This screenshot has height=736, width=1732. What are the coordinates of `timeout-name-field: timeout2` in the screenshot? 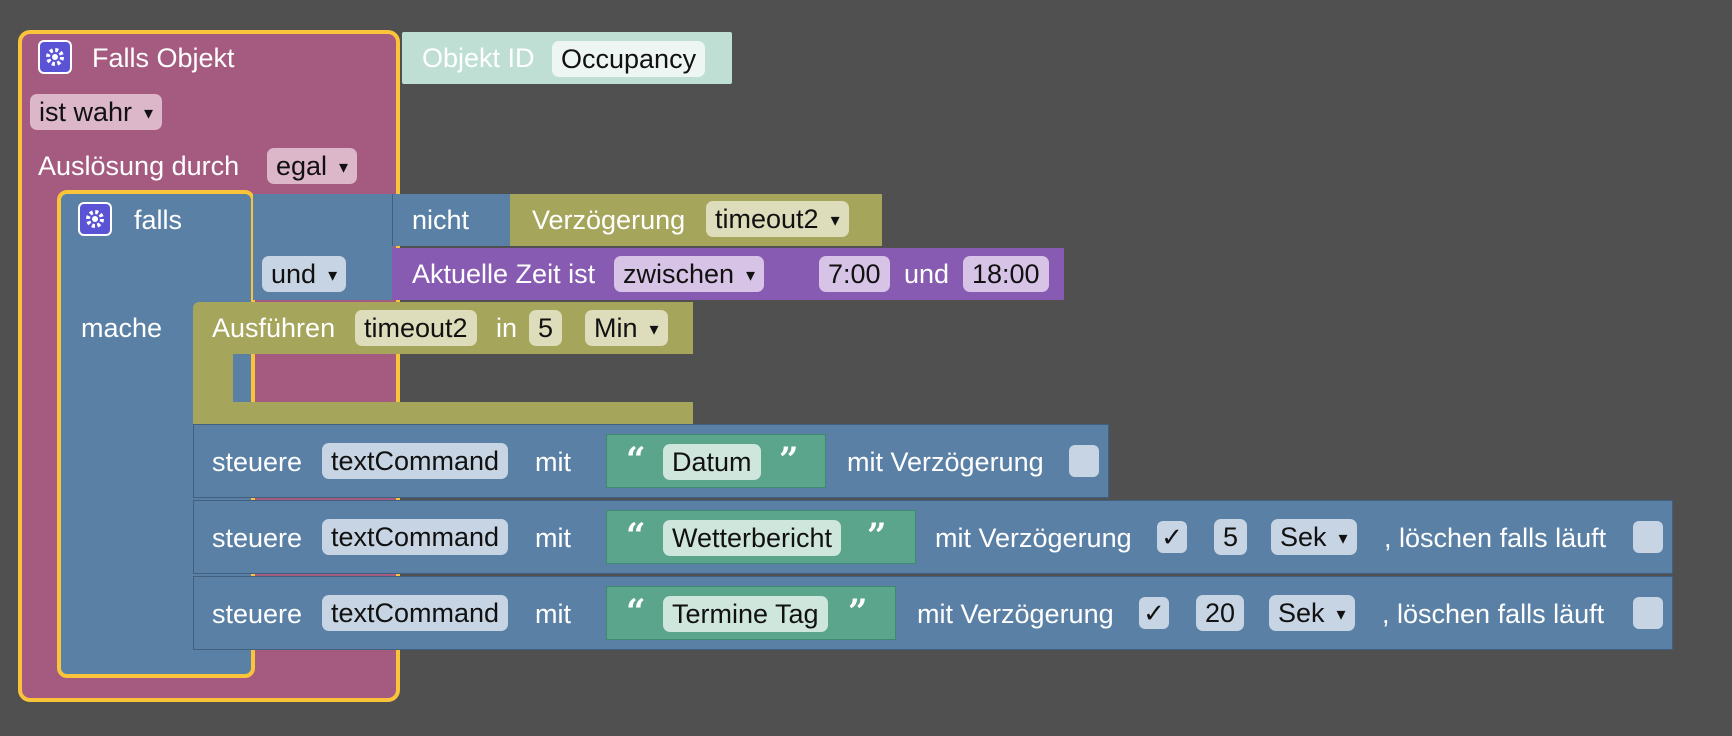 It's located at (416, 328).